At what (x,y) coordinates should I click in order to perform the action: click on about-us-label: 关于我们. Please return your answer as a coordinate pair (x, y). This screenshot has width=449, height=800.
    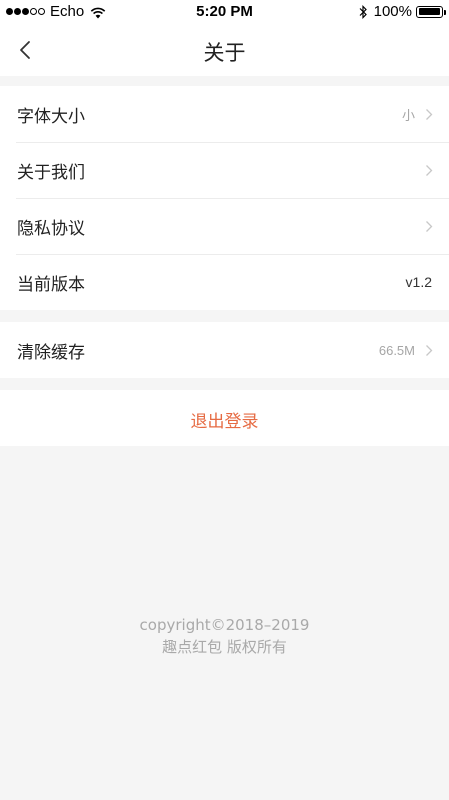
    Looking at the image, I should click on (51, 172).